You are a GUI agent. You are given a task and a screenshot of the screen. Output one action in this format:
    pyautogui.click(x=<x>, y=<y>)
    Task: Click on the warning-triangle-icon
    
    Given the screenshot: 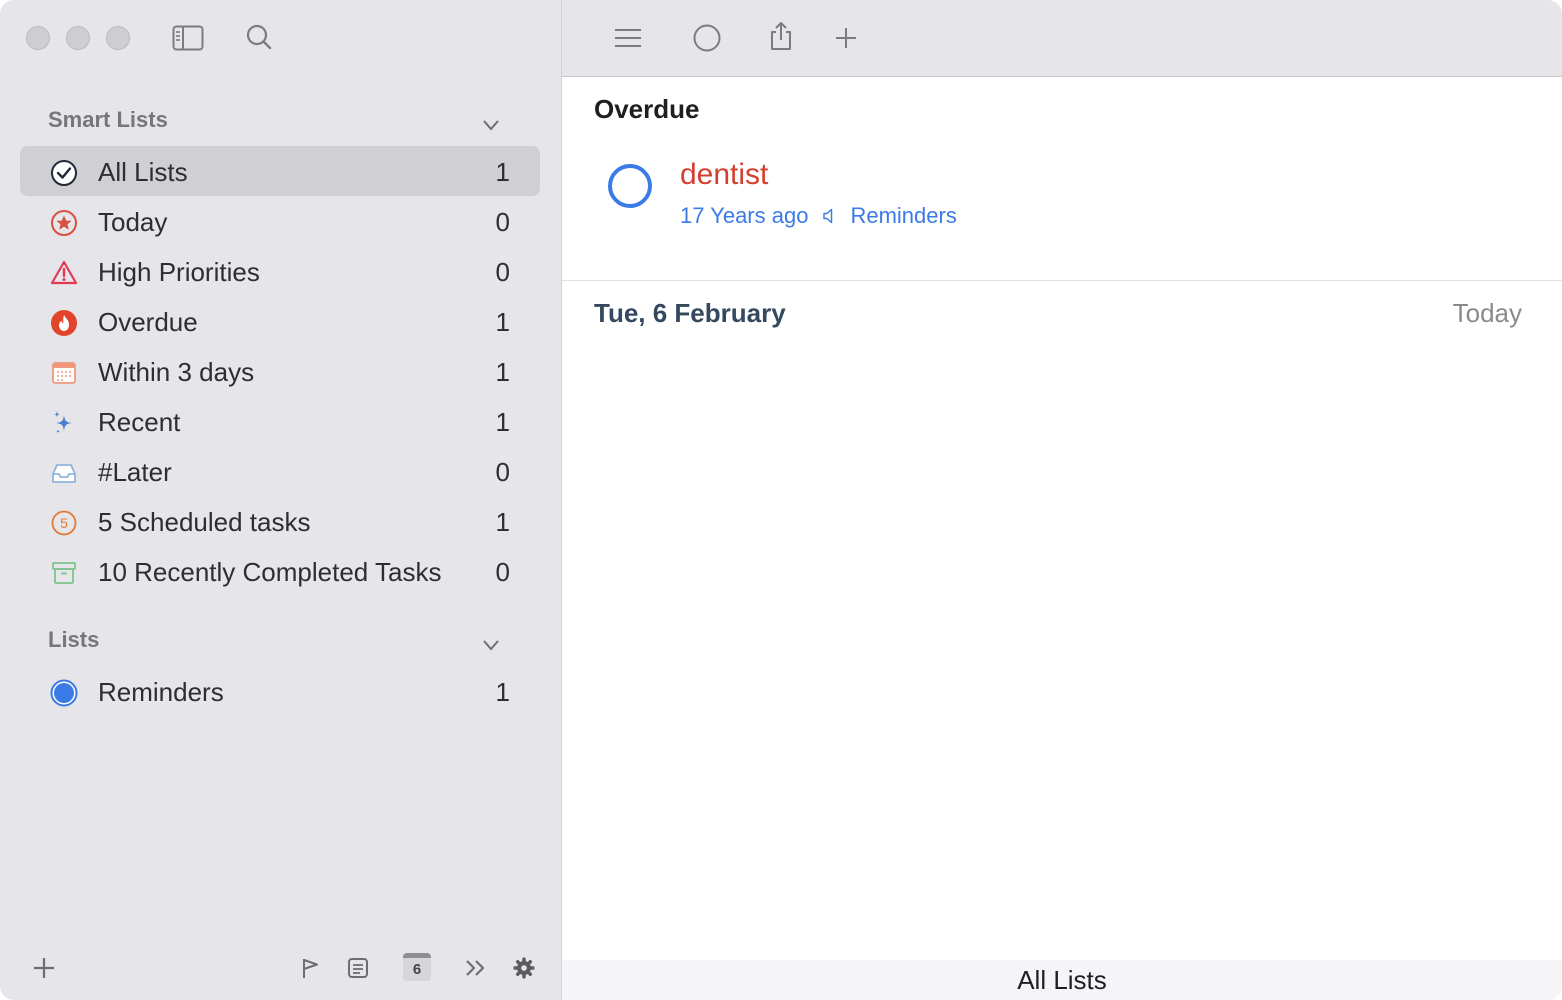 What is the action you would take?
    pyautogui.click(x=64, y=273)
    